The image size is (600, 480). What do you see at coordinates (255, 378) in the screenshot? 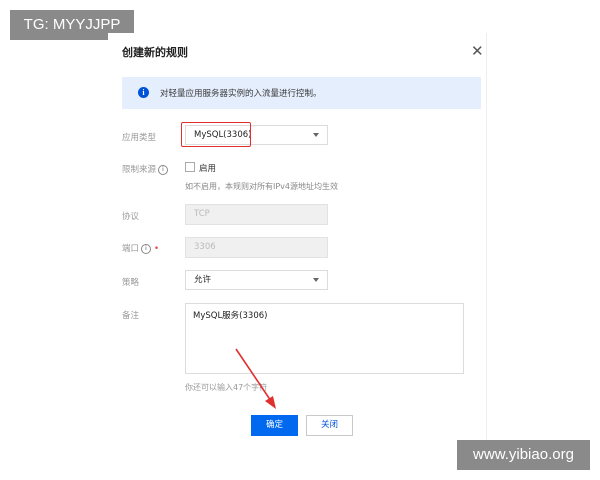
I see `annotation-arrow` at bounding box center [255, 378].